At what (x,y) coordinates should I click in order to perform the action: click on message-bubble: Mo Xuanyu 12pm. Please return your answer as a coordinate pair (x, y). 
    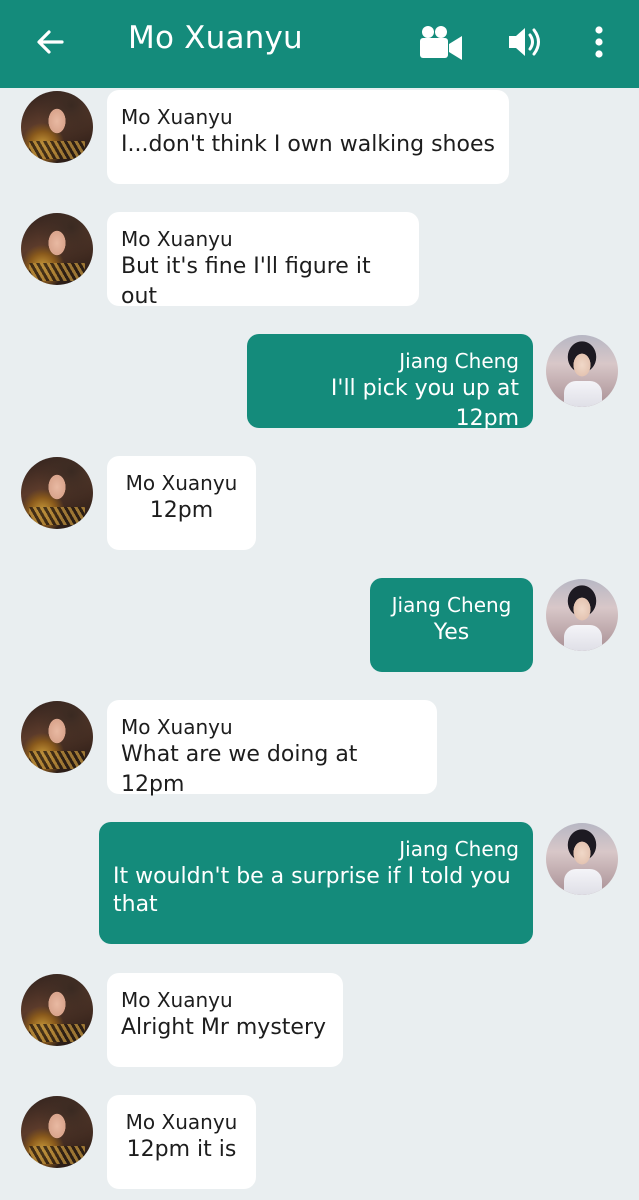
    Looking at the image, I should click on (181, 503).